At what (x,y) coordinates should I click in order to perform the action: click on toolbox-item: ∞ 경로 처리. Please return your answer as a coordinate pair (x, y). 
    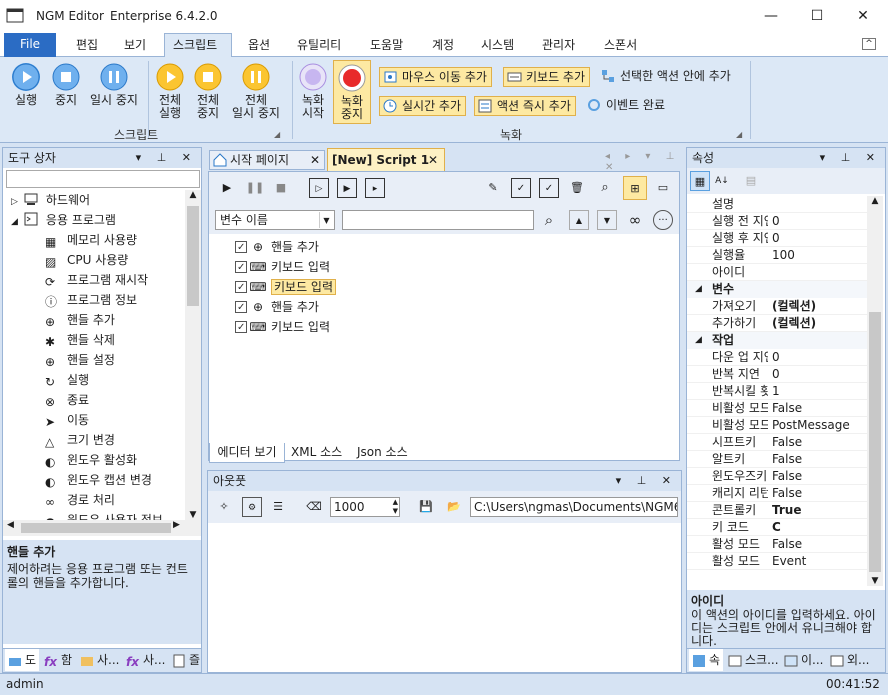
    Looking at the image, I should click on (80, 500).